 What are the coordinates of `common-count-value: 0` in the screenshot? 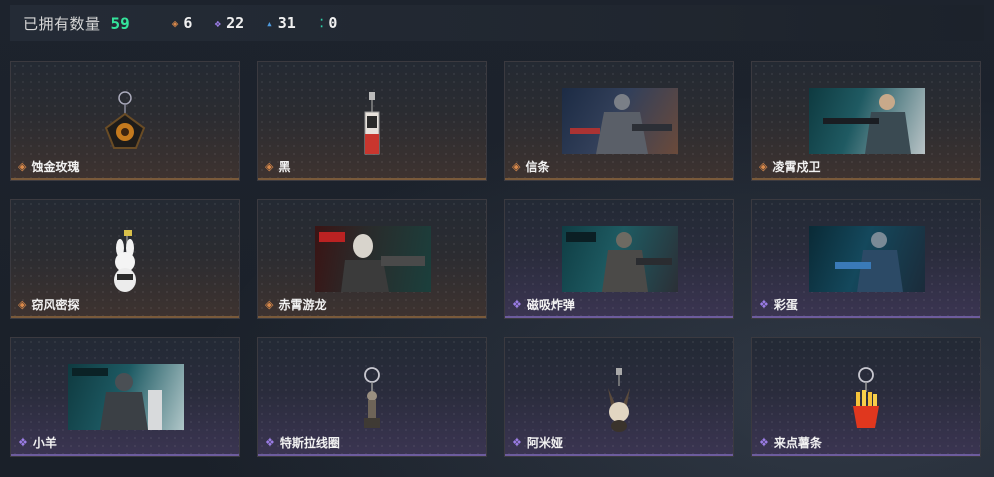 It's located at (333, 23).